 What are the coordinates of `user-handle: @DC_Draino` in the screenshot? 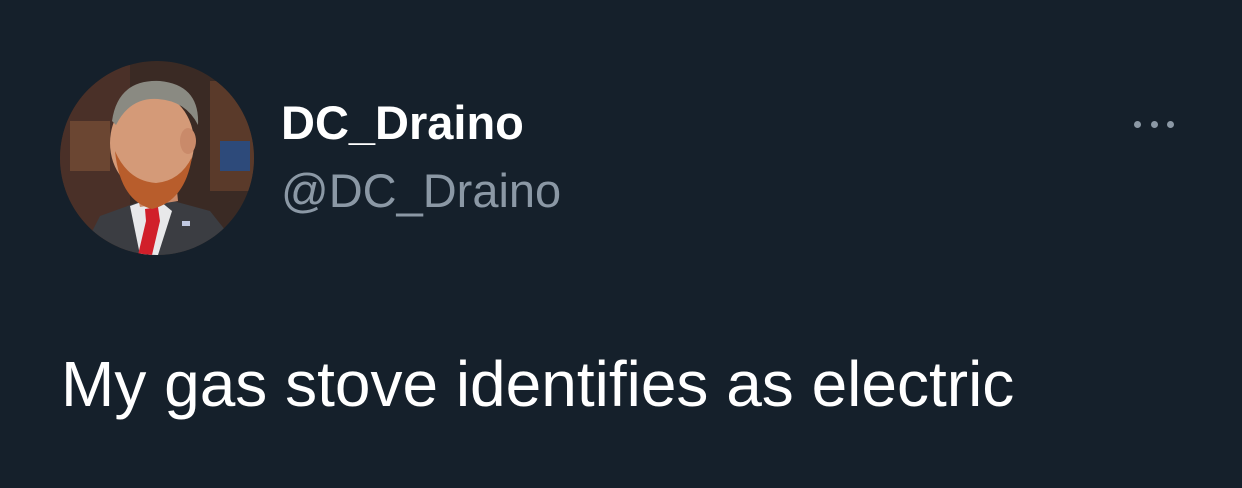 It's located at (421, 191).